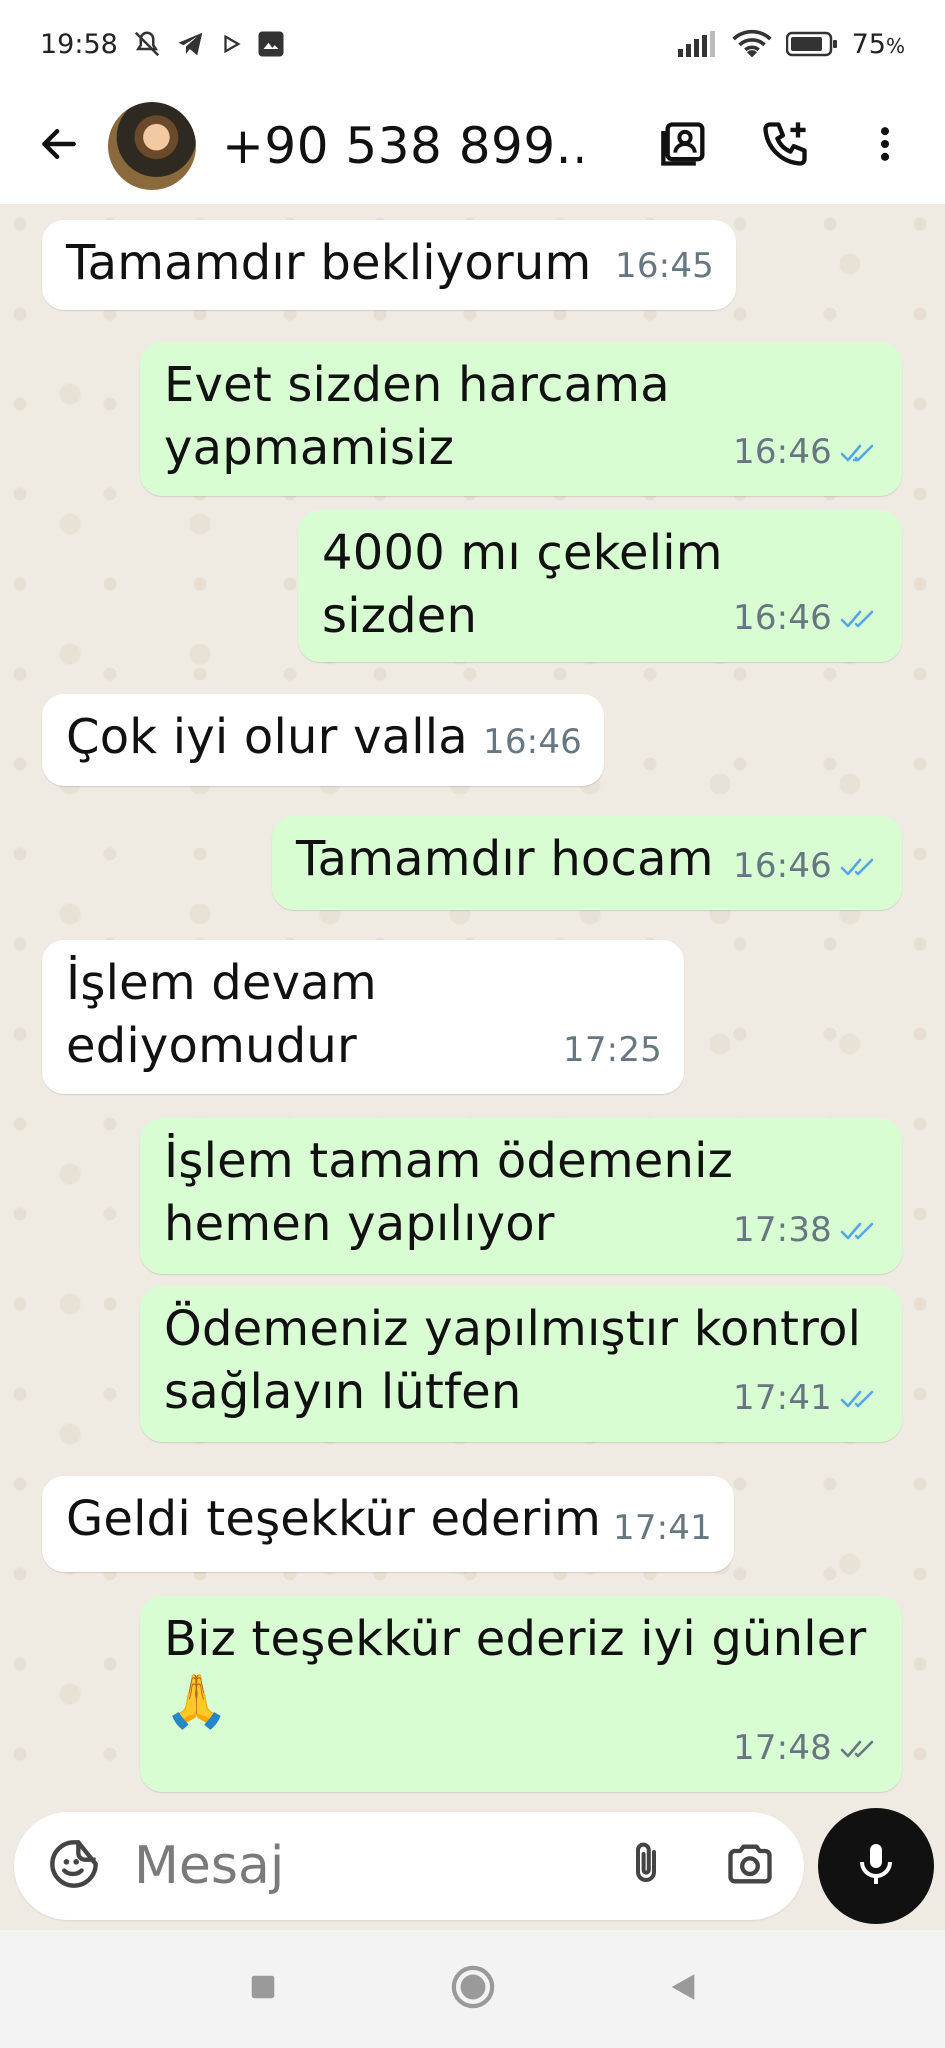 The height and width of the screenshot is (2048, 945). I want to click on delivered-receipt-icon, so click(860, 1749).